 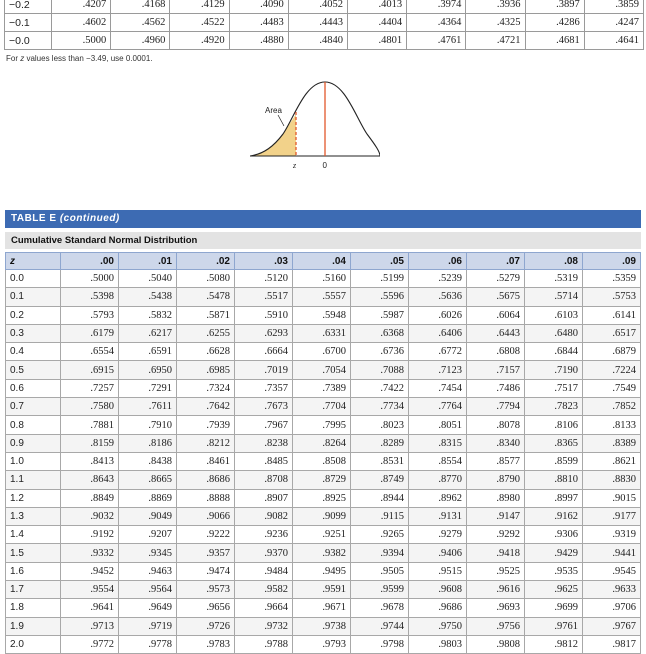 What do you see at coordinates (321, 333) in the screenshot?
I see `value-cell: .6331` at bounding box center [321, 333].